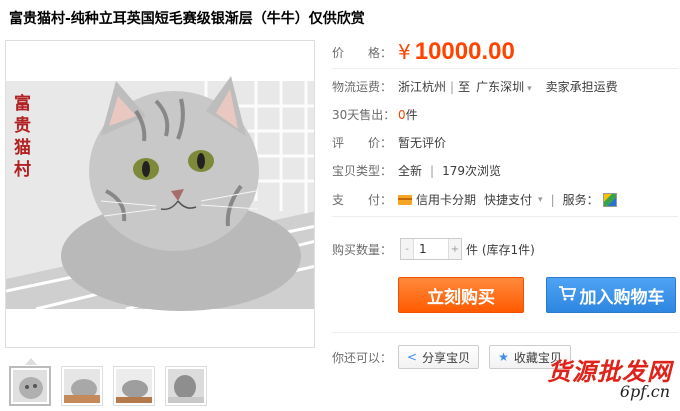  I want to click on add-to-cart-button: 加入购物车, so click(611, 295).